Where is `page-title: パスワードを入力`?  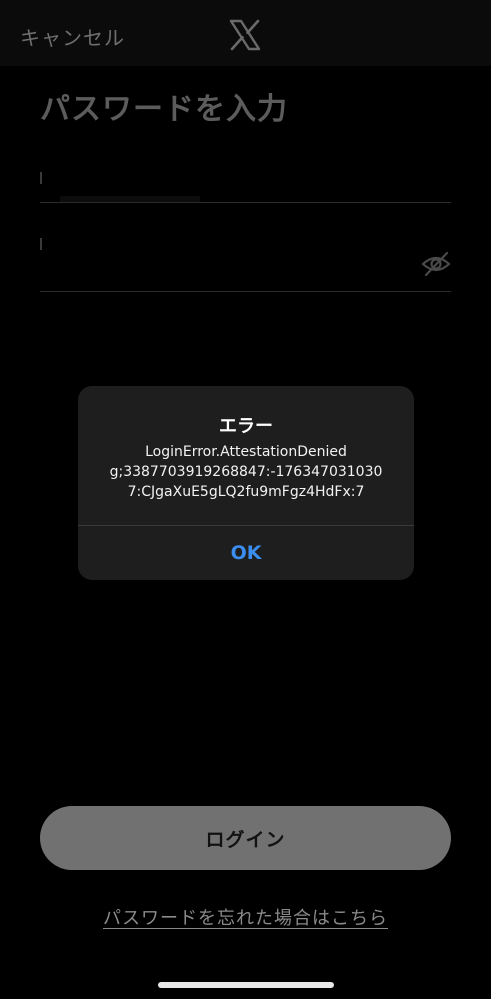
page-title: パスワードを入力 is located at coordinates (164, 109).